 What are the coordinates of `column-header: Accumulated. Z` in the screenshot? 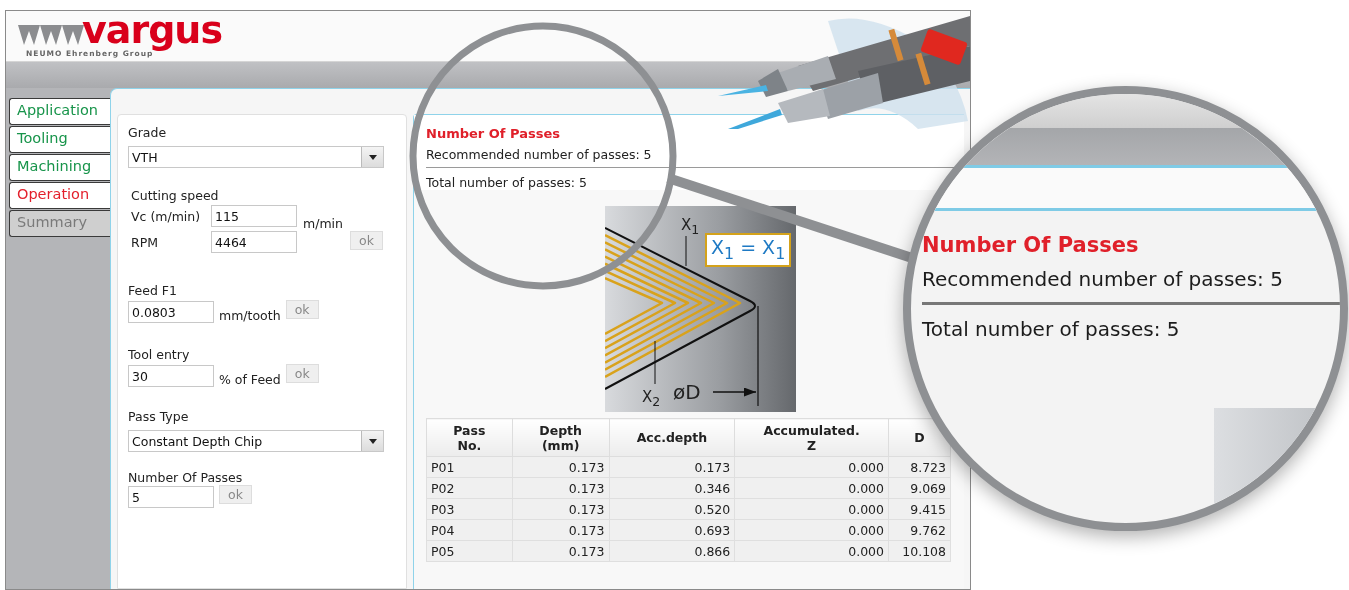 It's located at (811, 437).